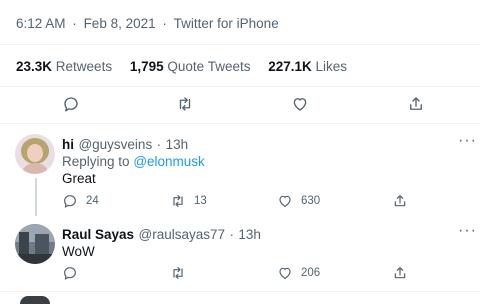  Describe the element at coordinates (226, 23) in the screenshot. I see `tweet-client: Twitter for iPhone` at that location.